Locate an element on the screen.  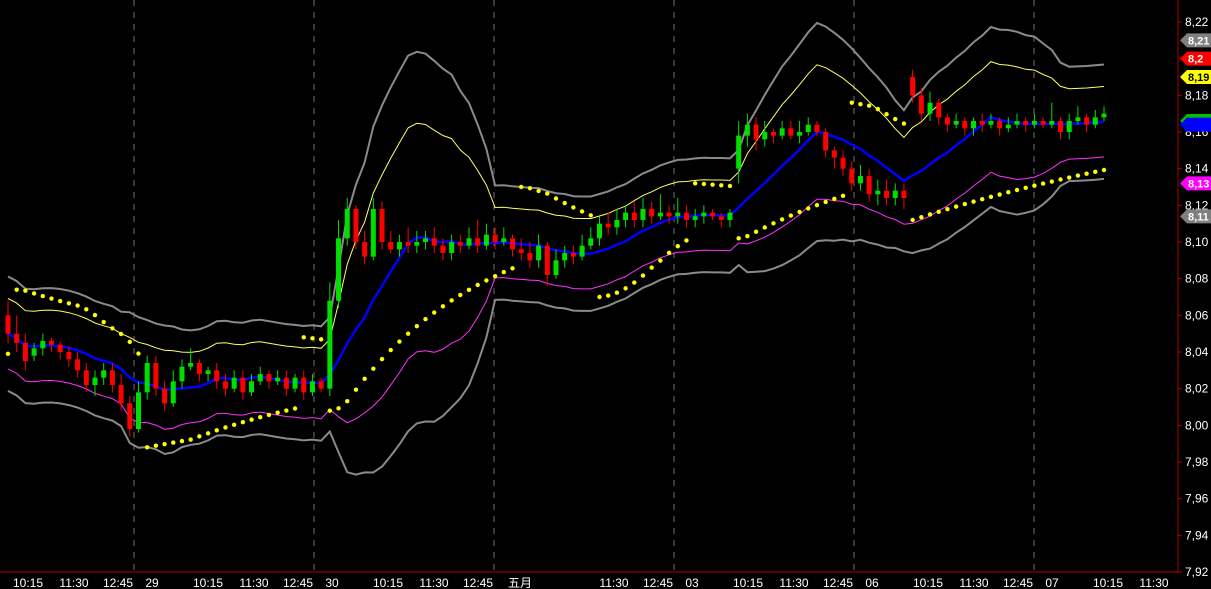
y-tick-label: 8,10 is located at coordinates (1197, 242).